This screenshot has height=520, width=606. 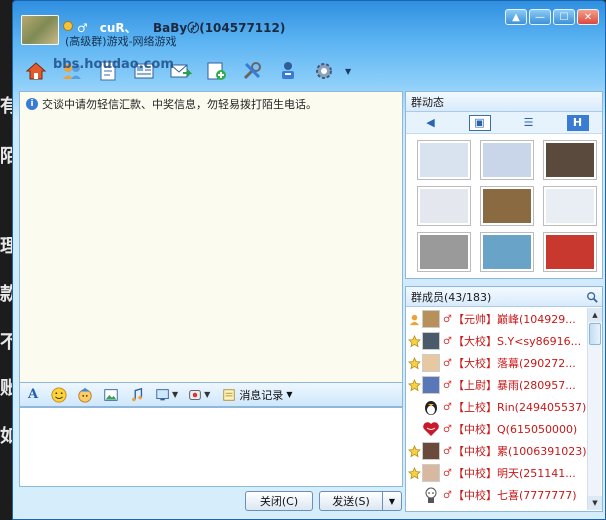 I want to click on action-row: 关闭(C) 发送(S) ▼, so click(x=211, y=502).